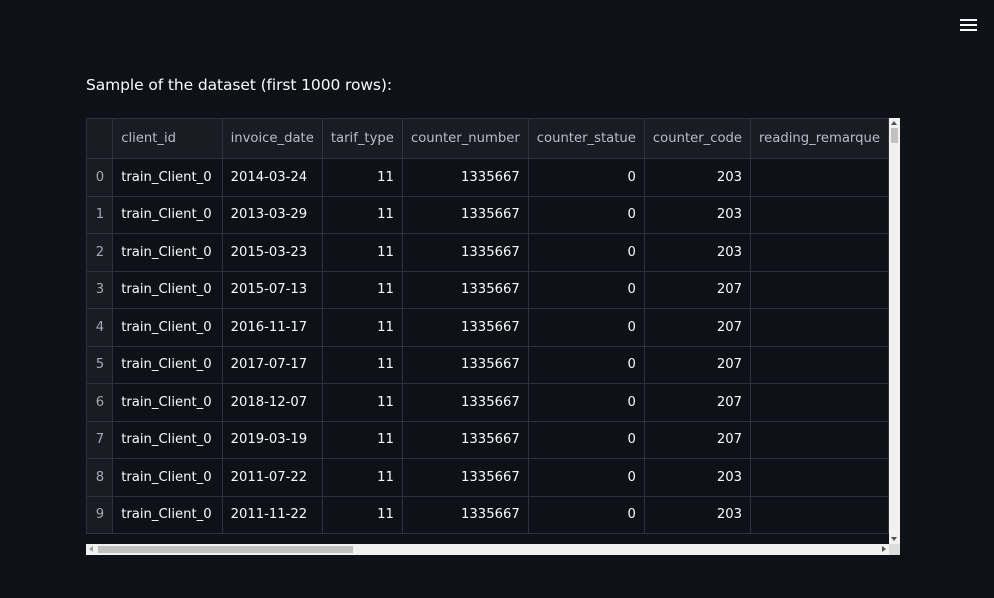 The height and width of the screenshot is (598, 994). What do you see at coordinates (272, 177) in the screenshot?
I see `table-cell: 2014-03-24` at bounding box center [272, 177].